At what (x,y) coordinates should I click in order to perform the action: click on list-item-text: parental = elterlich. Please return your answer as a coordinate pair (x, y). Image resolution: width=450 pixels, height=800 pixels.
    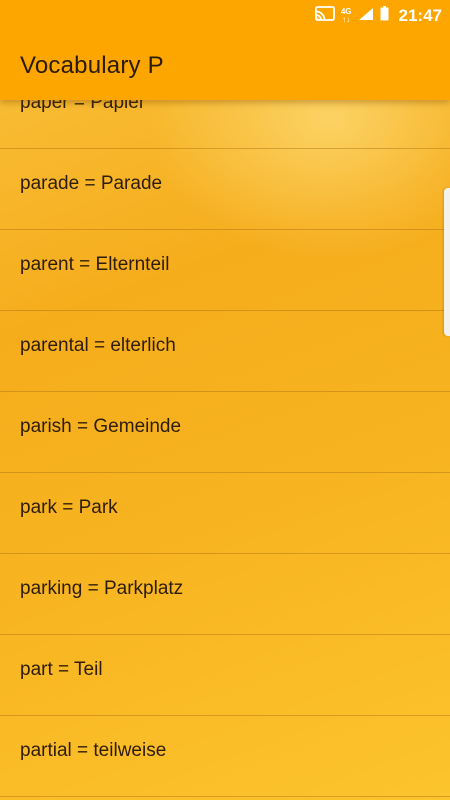
    Looking at the image, I should click on (98, 345).